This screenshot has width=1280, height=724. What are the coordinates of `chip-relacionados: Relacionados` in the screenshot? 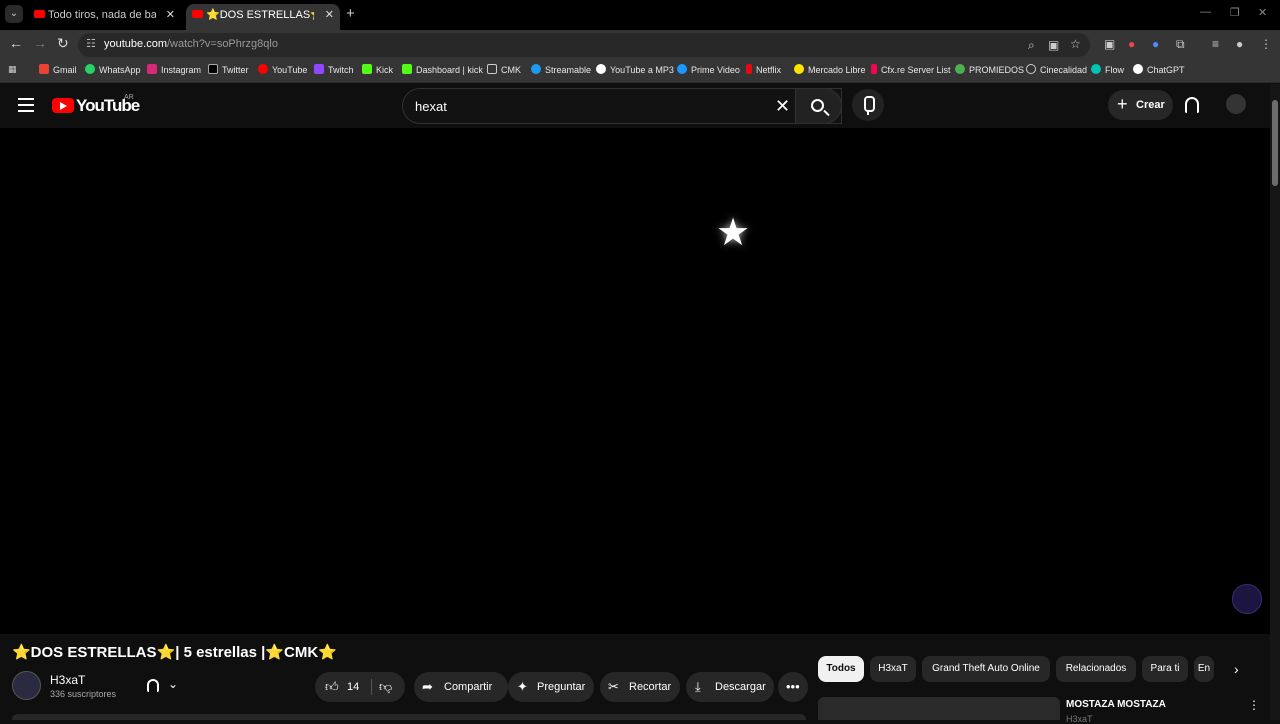 It's located at (1096, 669).